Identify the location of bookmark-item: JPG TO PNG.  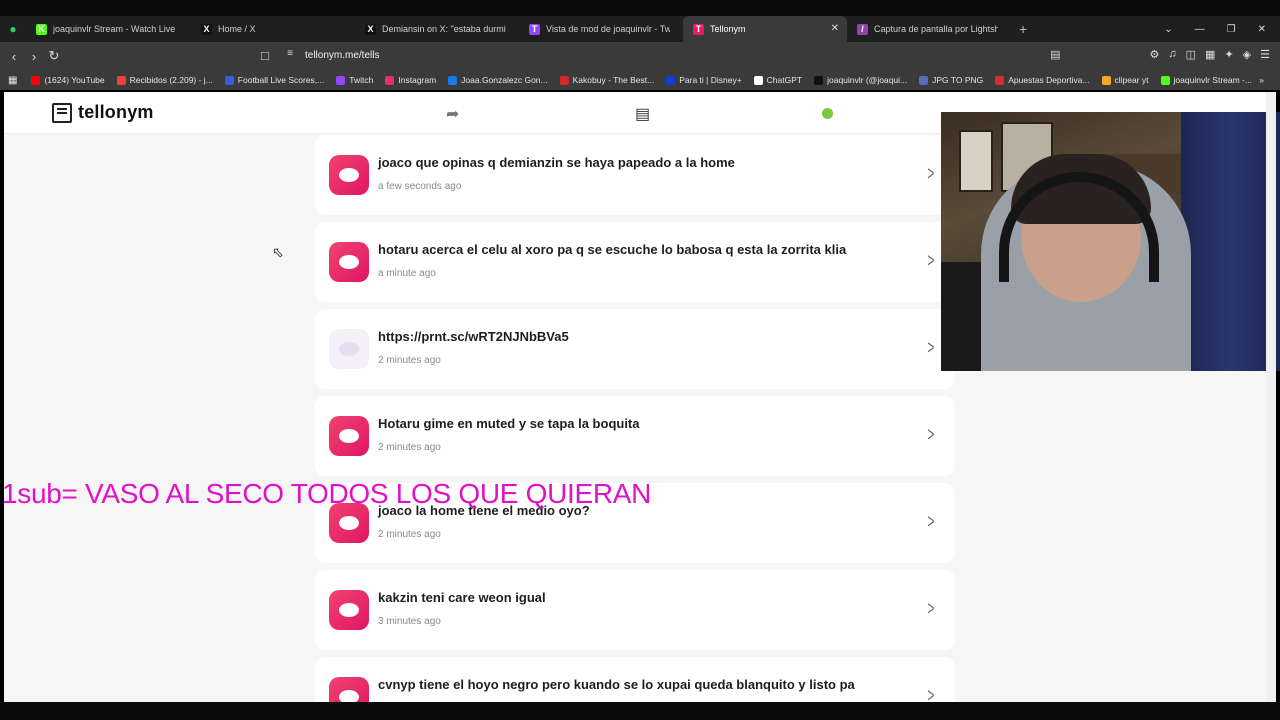
(951, 80).